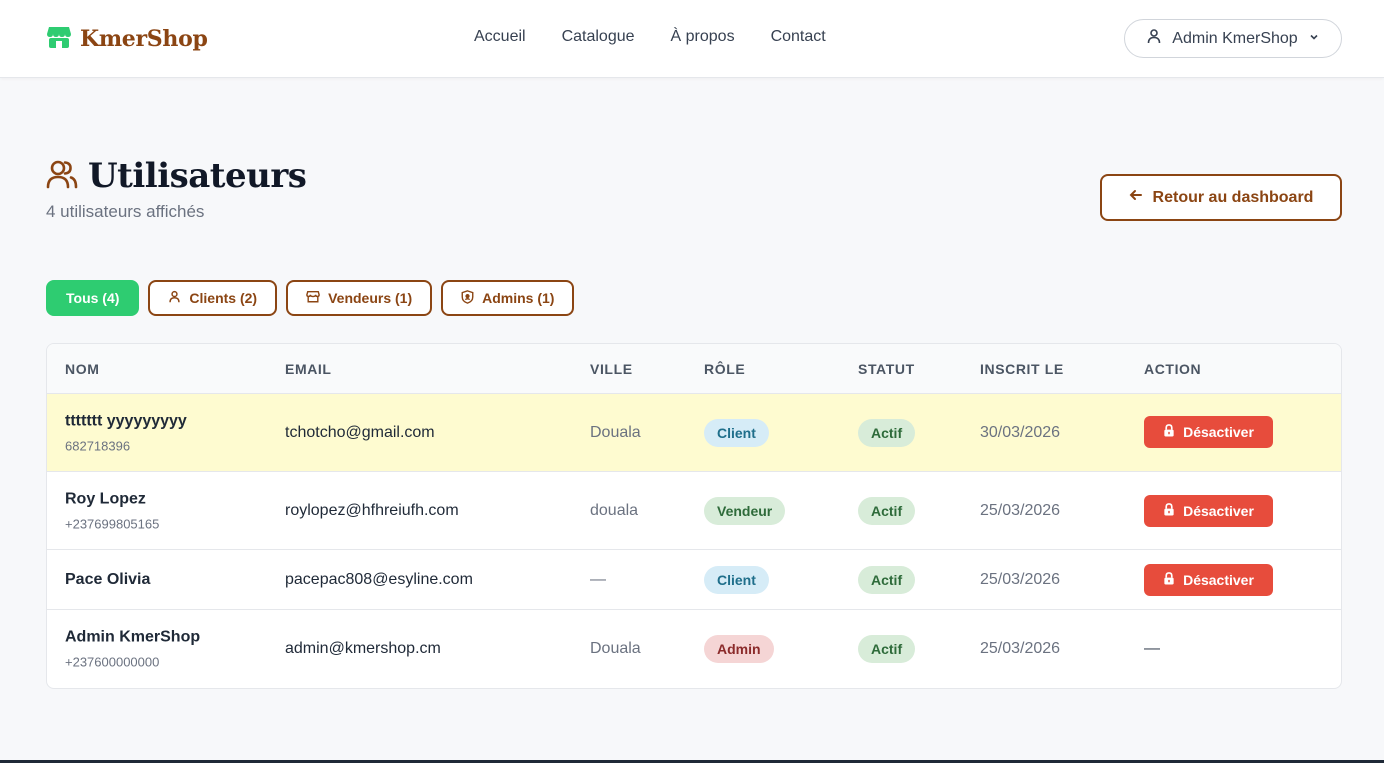 The width and height of the screenshot is (1384, 763). I want to click on column-header-role: RÔLE, so click(725, 368).